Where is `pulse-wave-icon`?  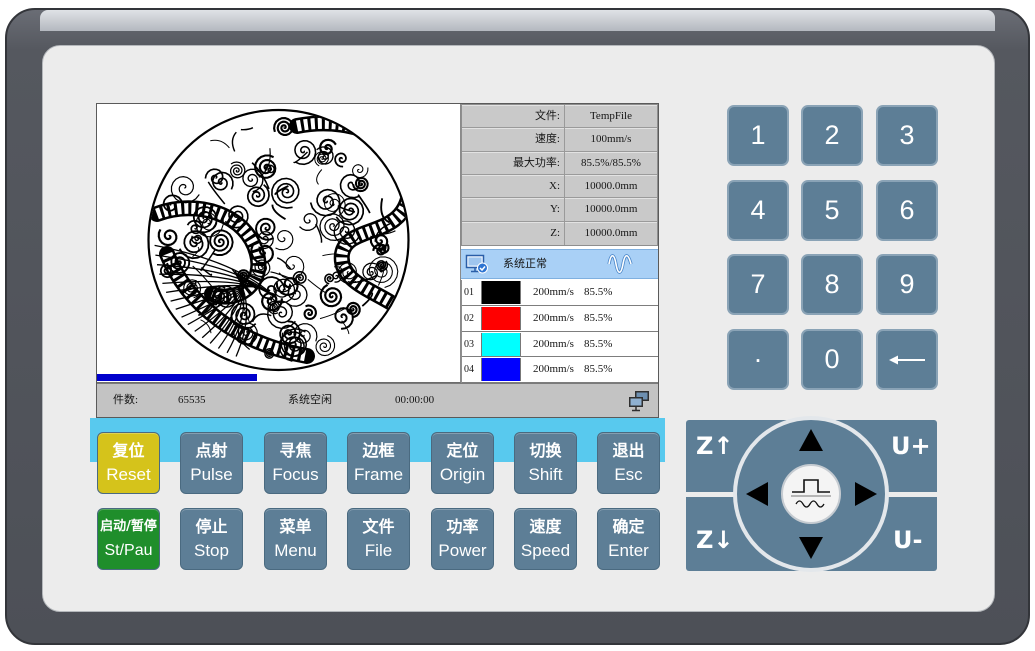
pulse-wave-icon is located at coordinates (811, 493).